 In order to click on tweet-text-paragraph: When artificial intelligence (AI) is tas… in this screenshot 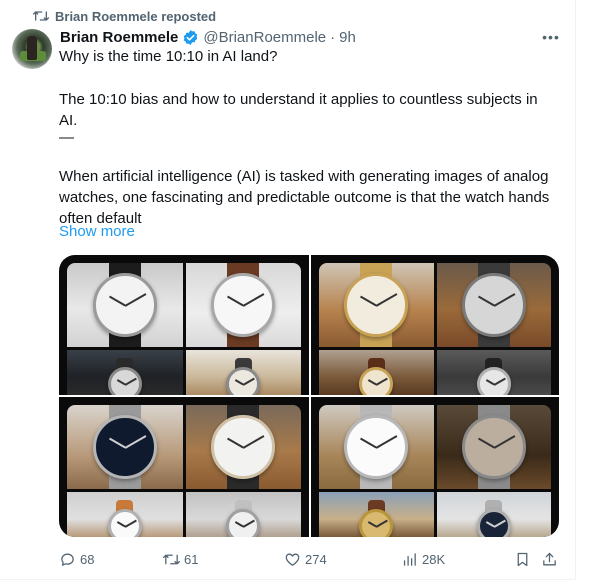, I will do `click(304, 197)`.